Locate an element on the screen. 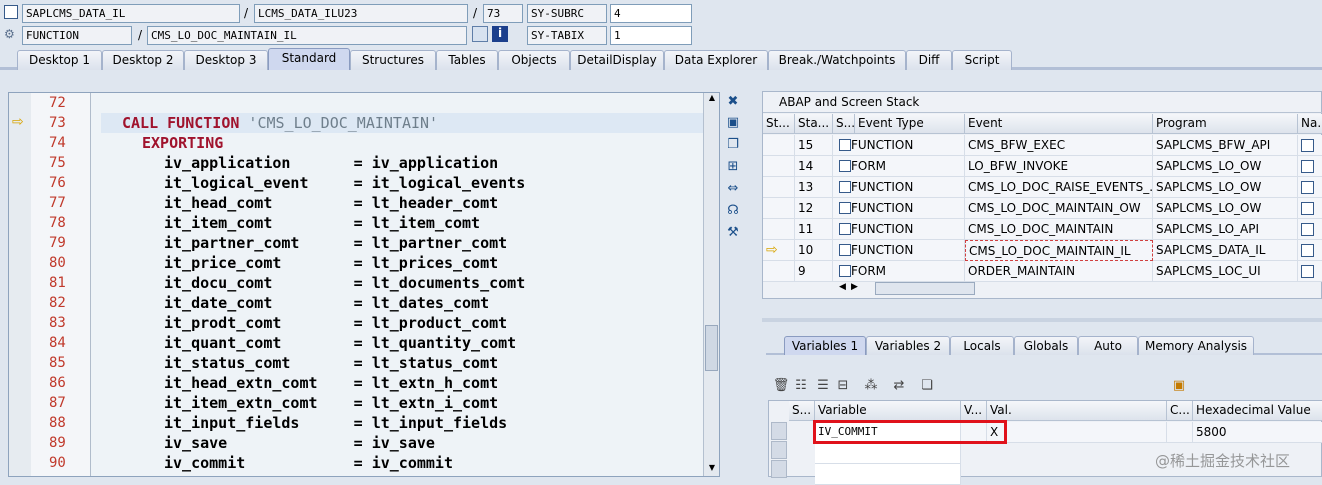 The height and width of the screenshot is (485, 1322). stack-level: 11 is located at coordinates (814, 229).